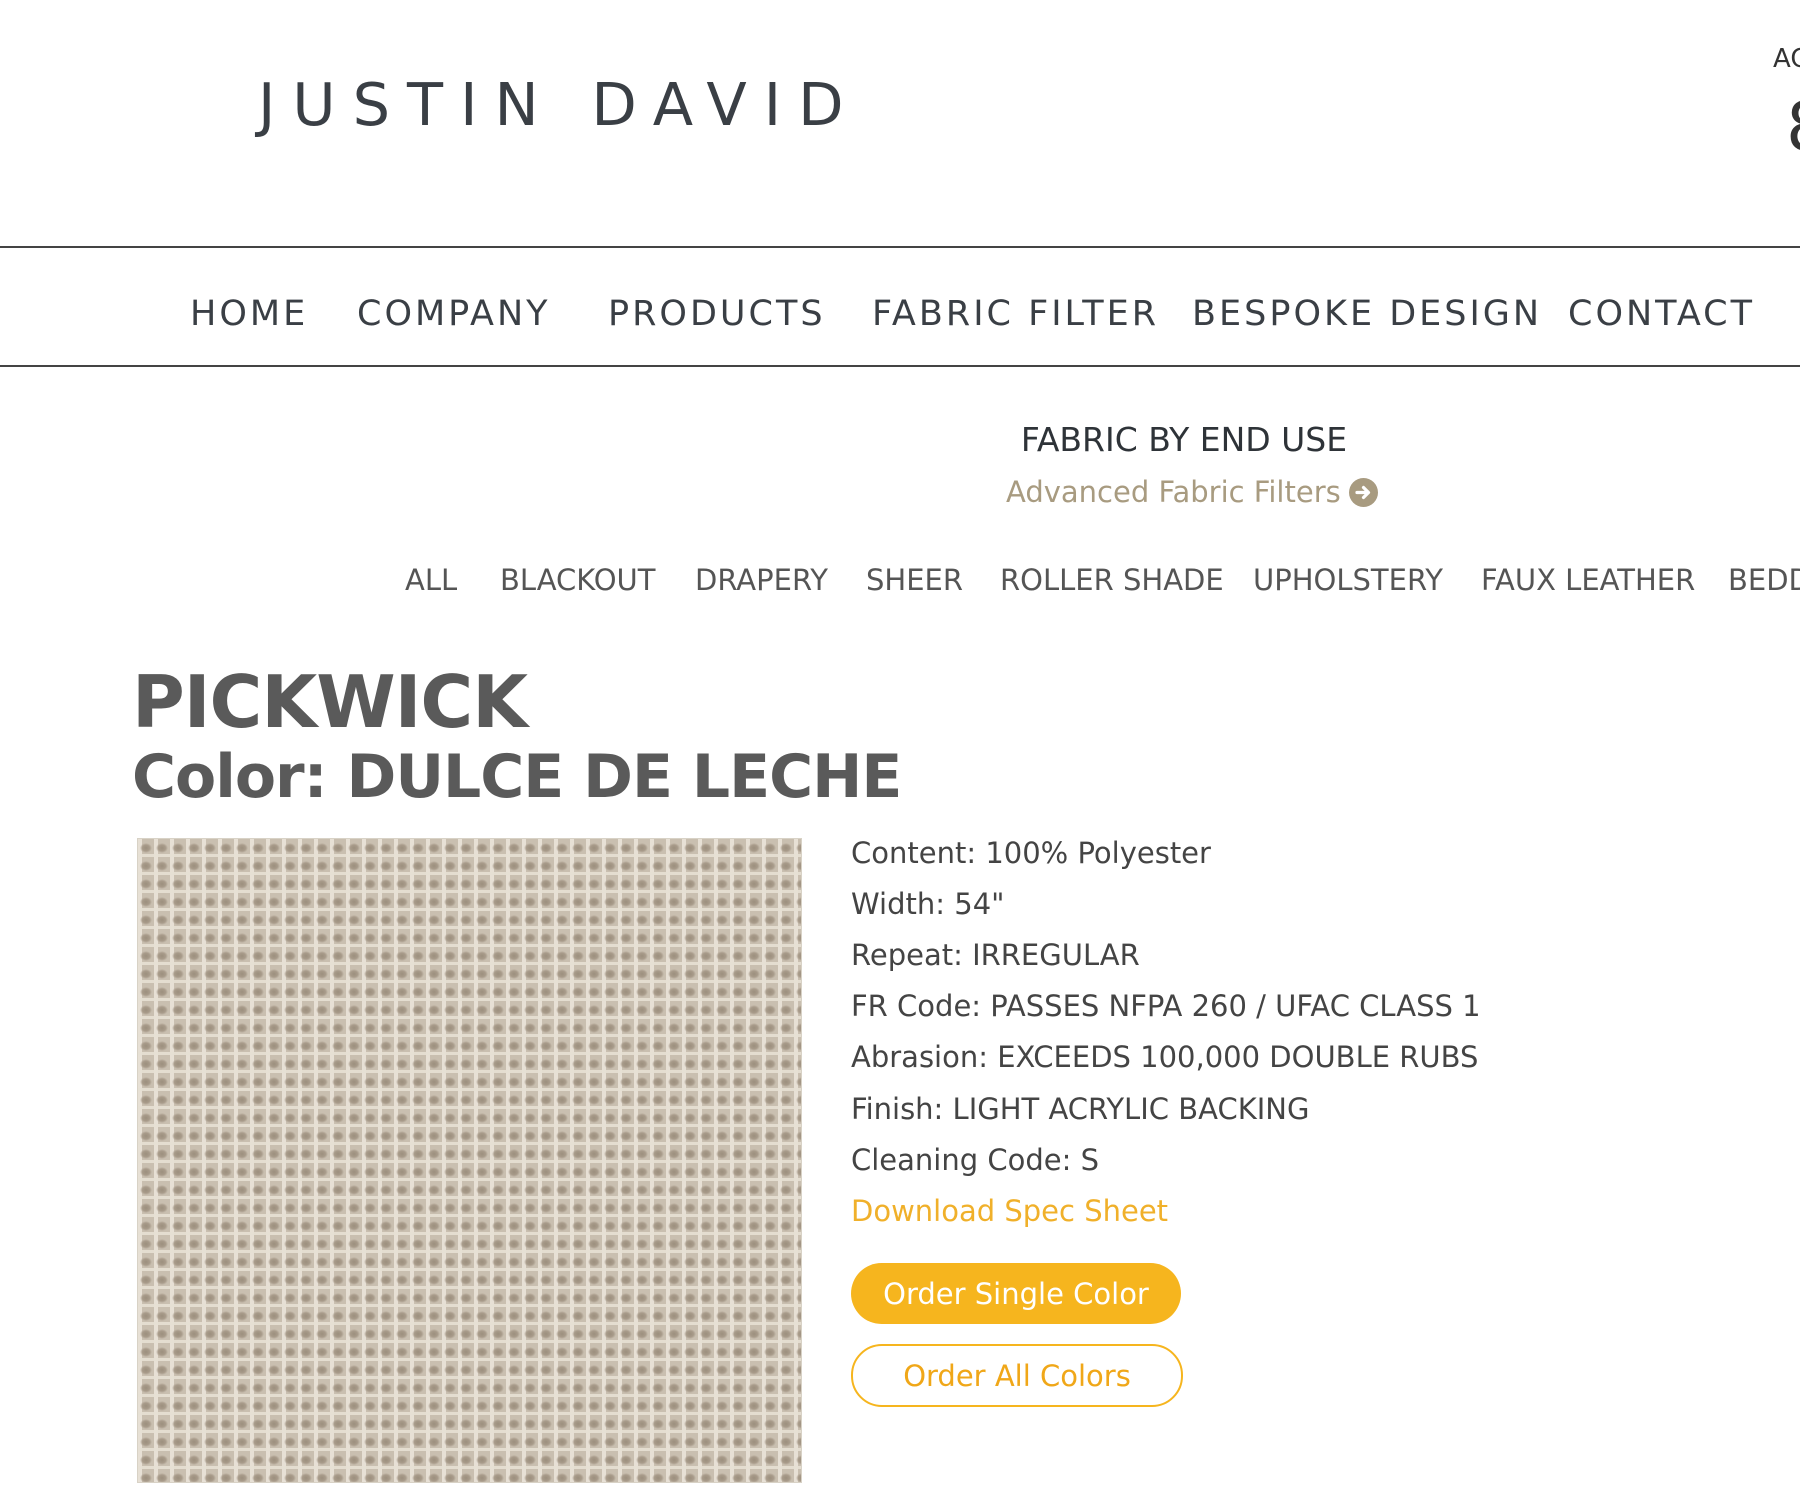  What do you see at coordinates (761, 580) in the screenshot?
I see `category-drapery: DRAPERY` at bounding box center [761, 580].